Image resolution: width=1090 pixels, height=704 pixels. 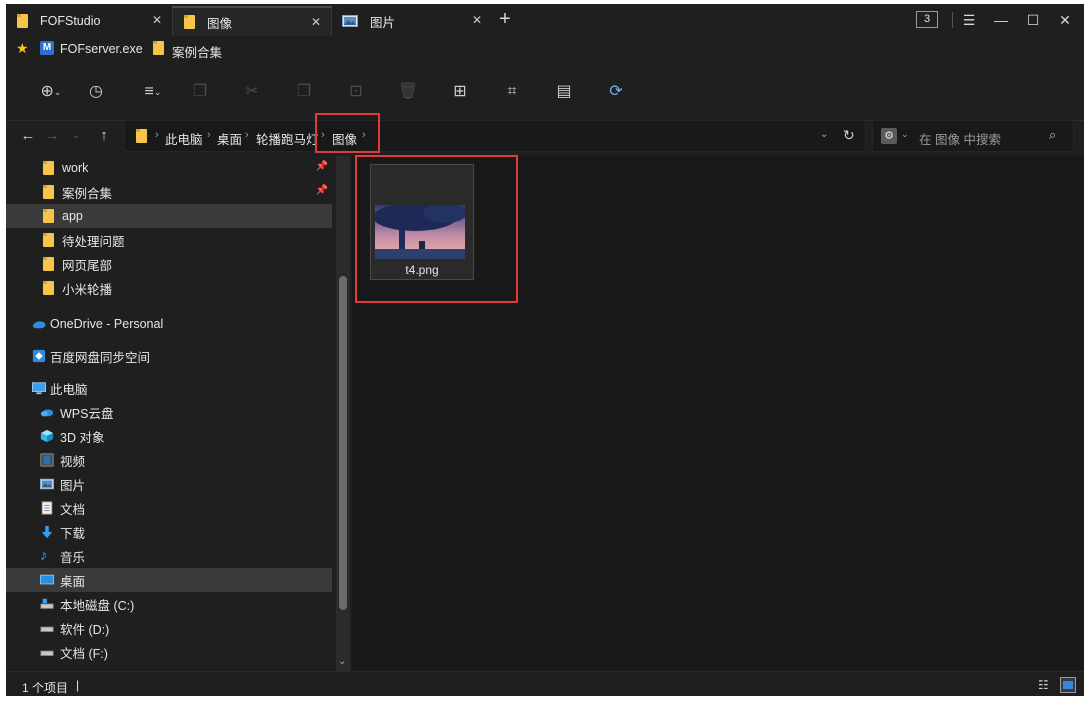 What do you see at coordinates (512, 92) in the screenshot?
I see `crop-icon: ⌗` at bounding box center [512, 92].